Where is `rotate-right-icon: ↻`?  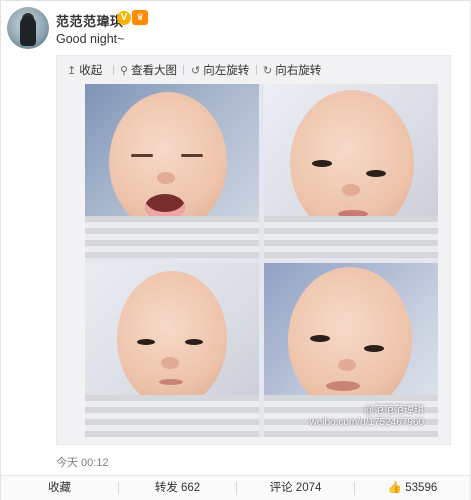
rotate-right-icon: ↻ is located at coordinates (268, 70).